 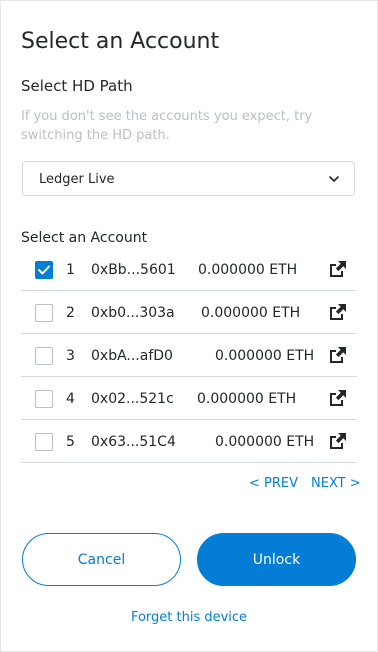 What do you see at coordinates (189, 312) in the screenshot?
I see `account-row: 2 0xb0...303a 0.000000 ETH` at bounding box center [189, 312].